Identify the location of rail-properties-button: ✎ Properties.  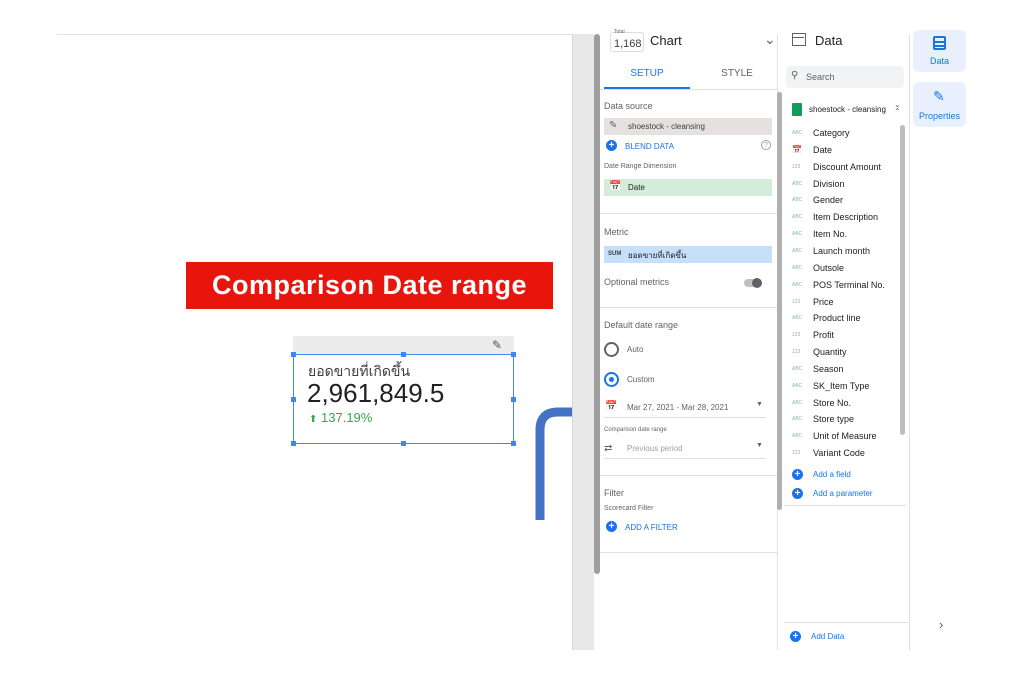
(939, 104).